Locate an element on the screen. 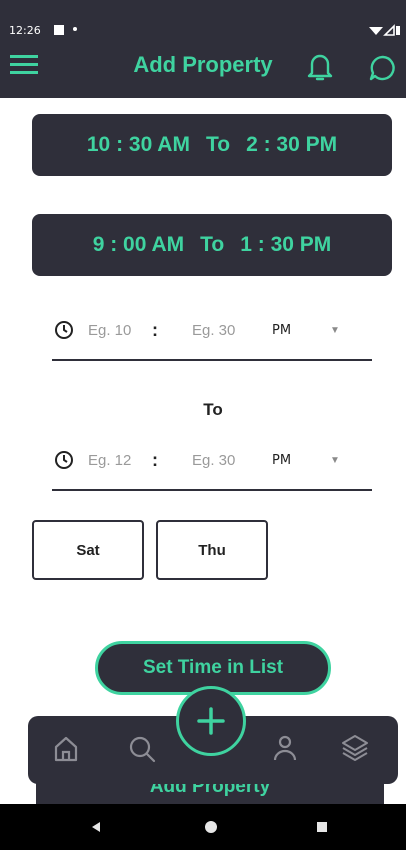  recents-icon is located at coordinates (322, 827).